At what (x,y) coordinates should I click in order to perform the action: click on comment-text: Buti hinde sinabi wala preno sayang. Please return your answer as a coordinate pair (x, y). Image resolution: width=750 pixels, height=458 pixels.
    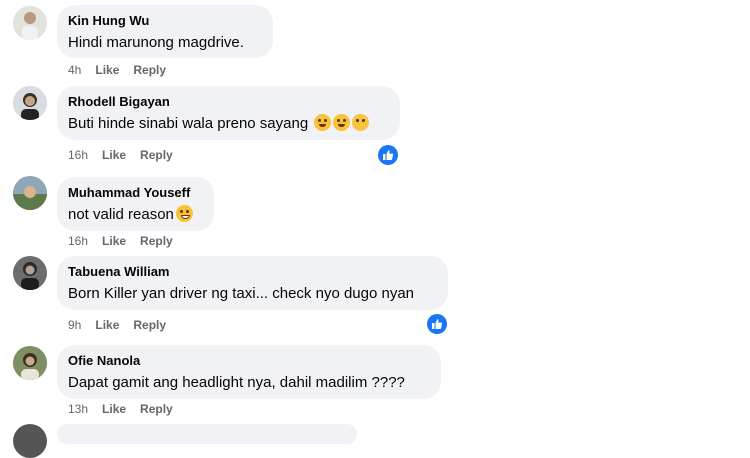
    Looking at the image, I should click on (228, 124).